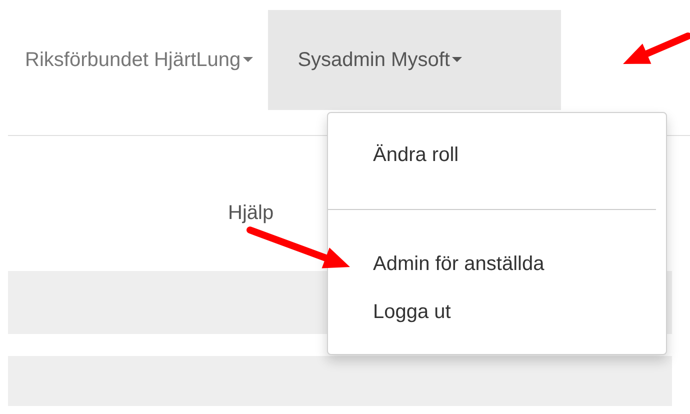 This screenshot has height=414, width=690. What do you see at coordinates (414, 60) in the screenshot?
I see `nav-menu: Sysadmin Mysoft` at bounding box center [414, 60].